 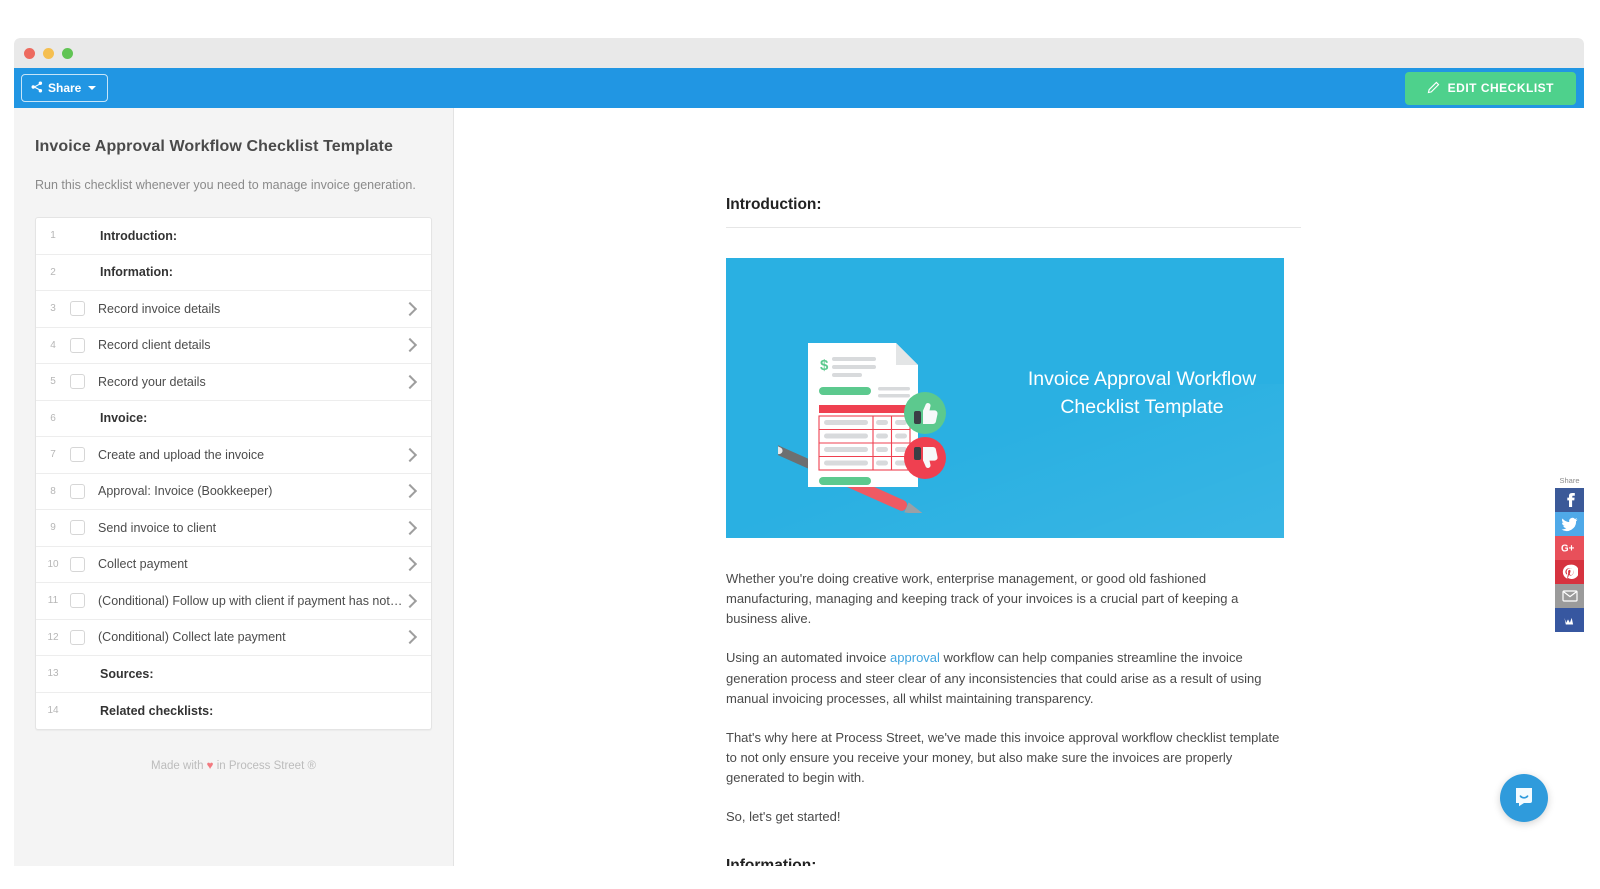 I want to click on task-row: 13 Sources:, so click(x=233, y=674).